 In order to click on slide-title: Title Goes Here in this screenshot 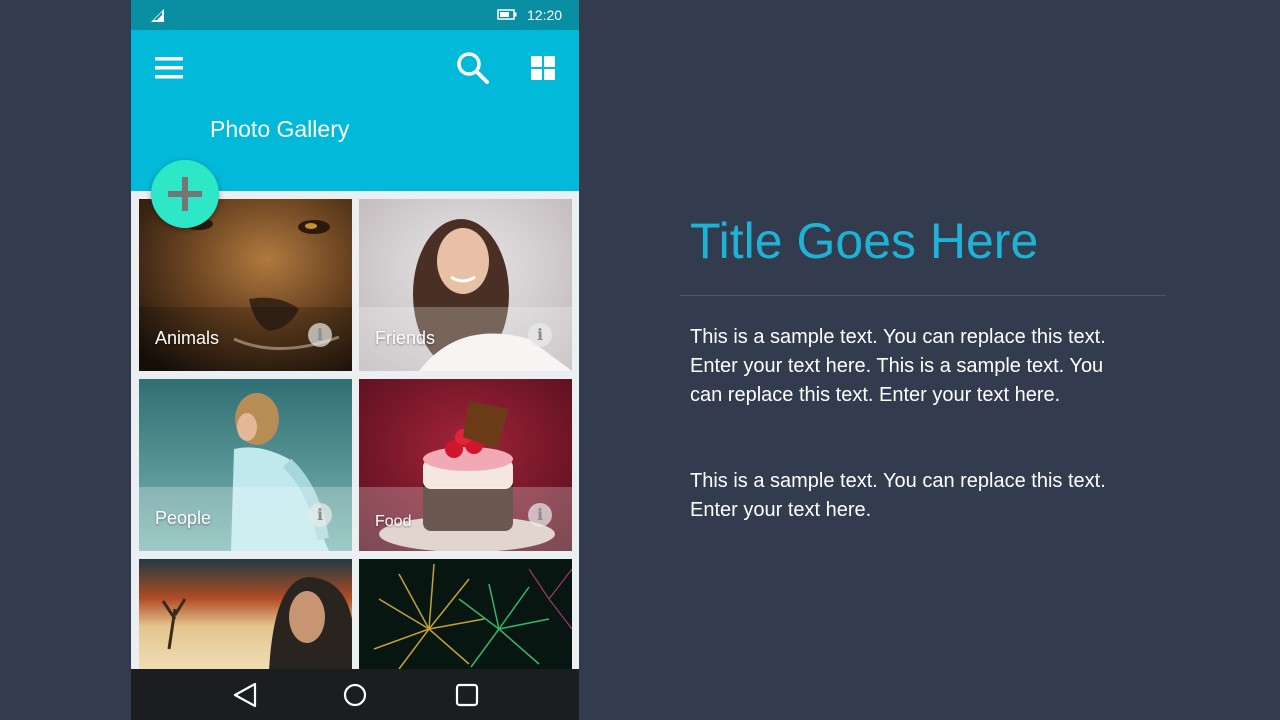, I will do `click(864, 241)`.